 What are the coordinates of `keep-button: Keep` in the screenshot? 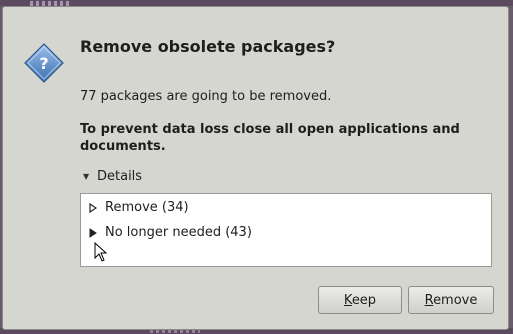 It's located at (360, 300).